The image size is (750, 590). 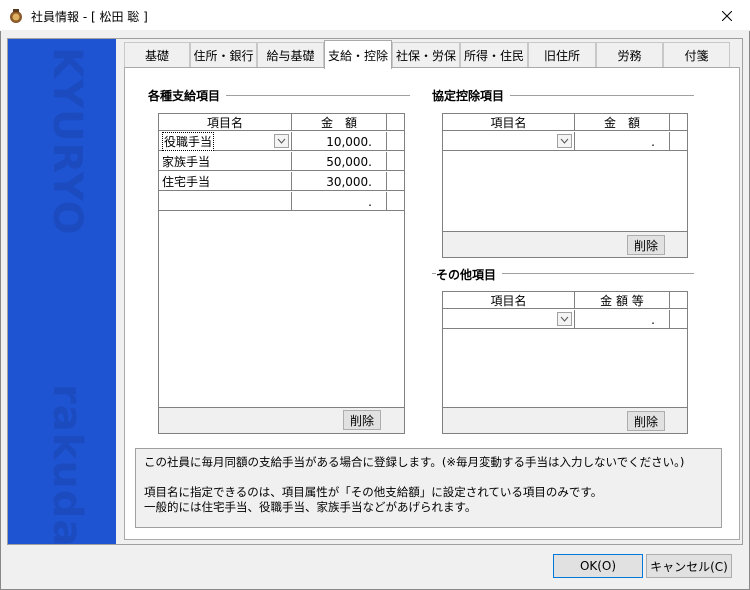 I want to click on allowances-title: 各種支給項目, so click(x=187, y=95).